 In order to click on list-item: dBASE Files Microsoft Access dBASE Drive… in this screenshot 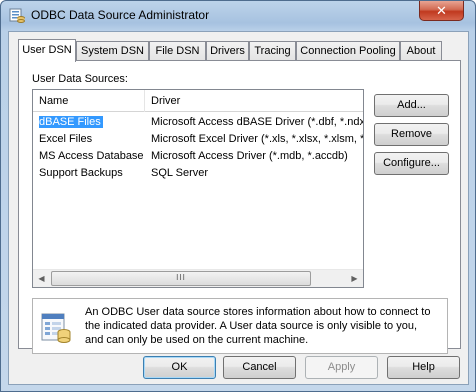, I will do `click(198, 122)`.